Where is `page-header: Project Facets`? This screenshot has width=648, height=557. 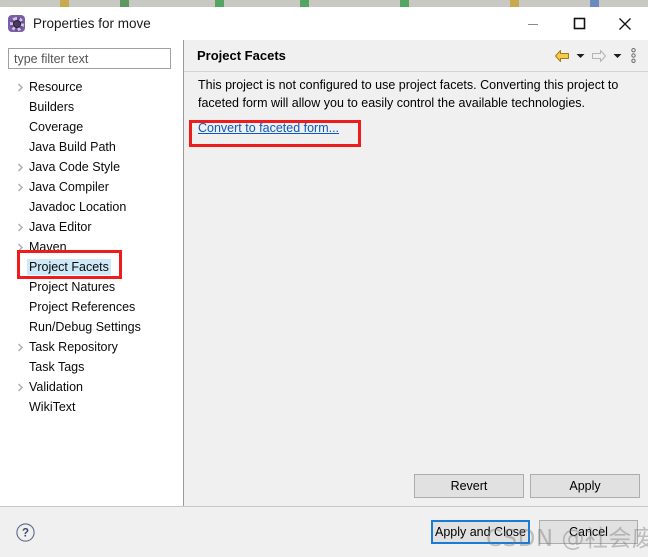 page-header: Project Facets is located at coordinates (416, 55).